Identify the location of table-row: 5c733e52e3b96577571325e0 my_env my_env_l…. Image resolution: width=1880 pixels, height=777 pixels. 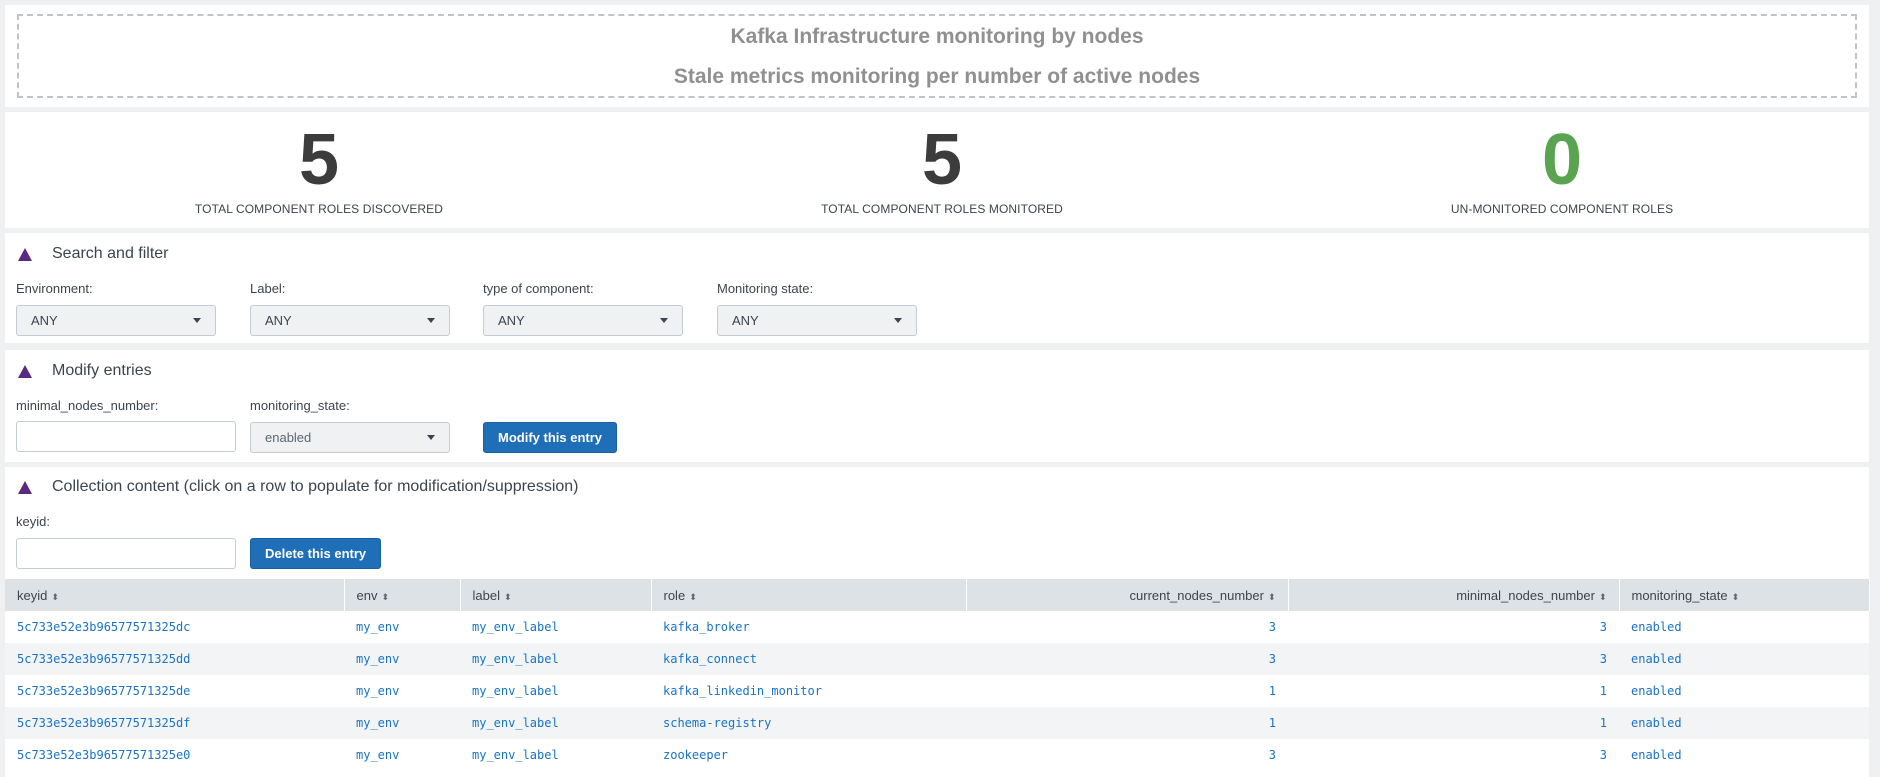
(937, 755).